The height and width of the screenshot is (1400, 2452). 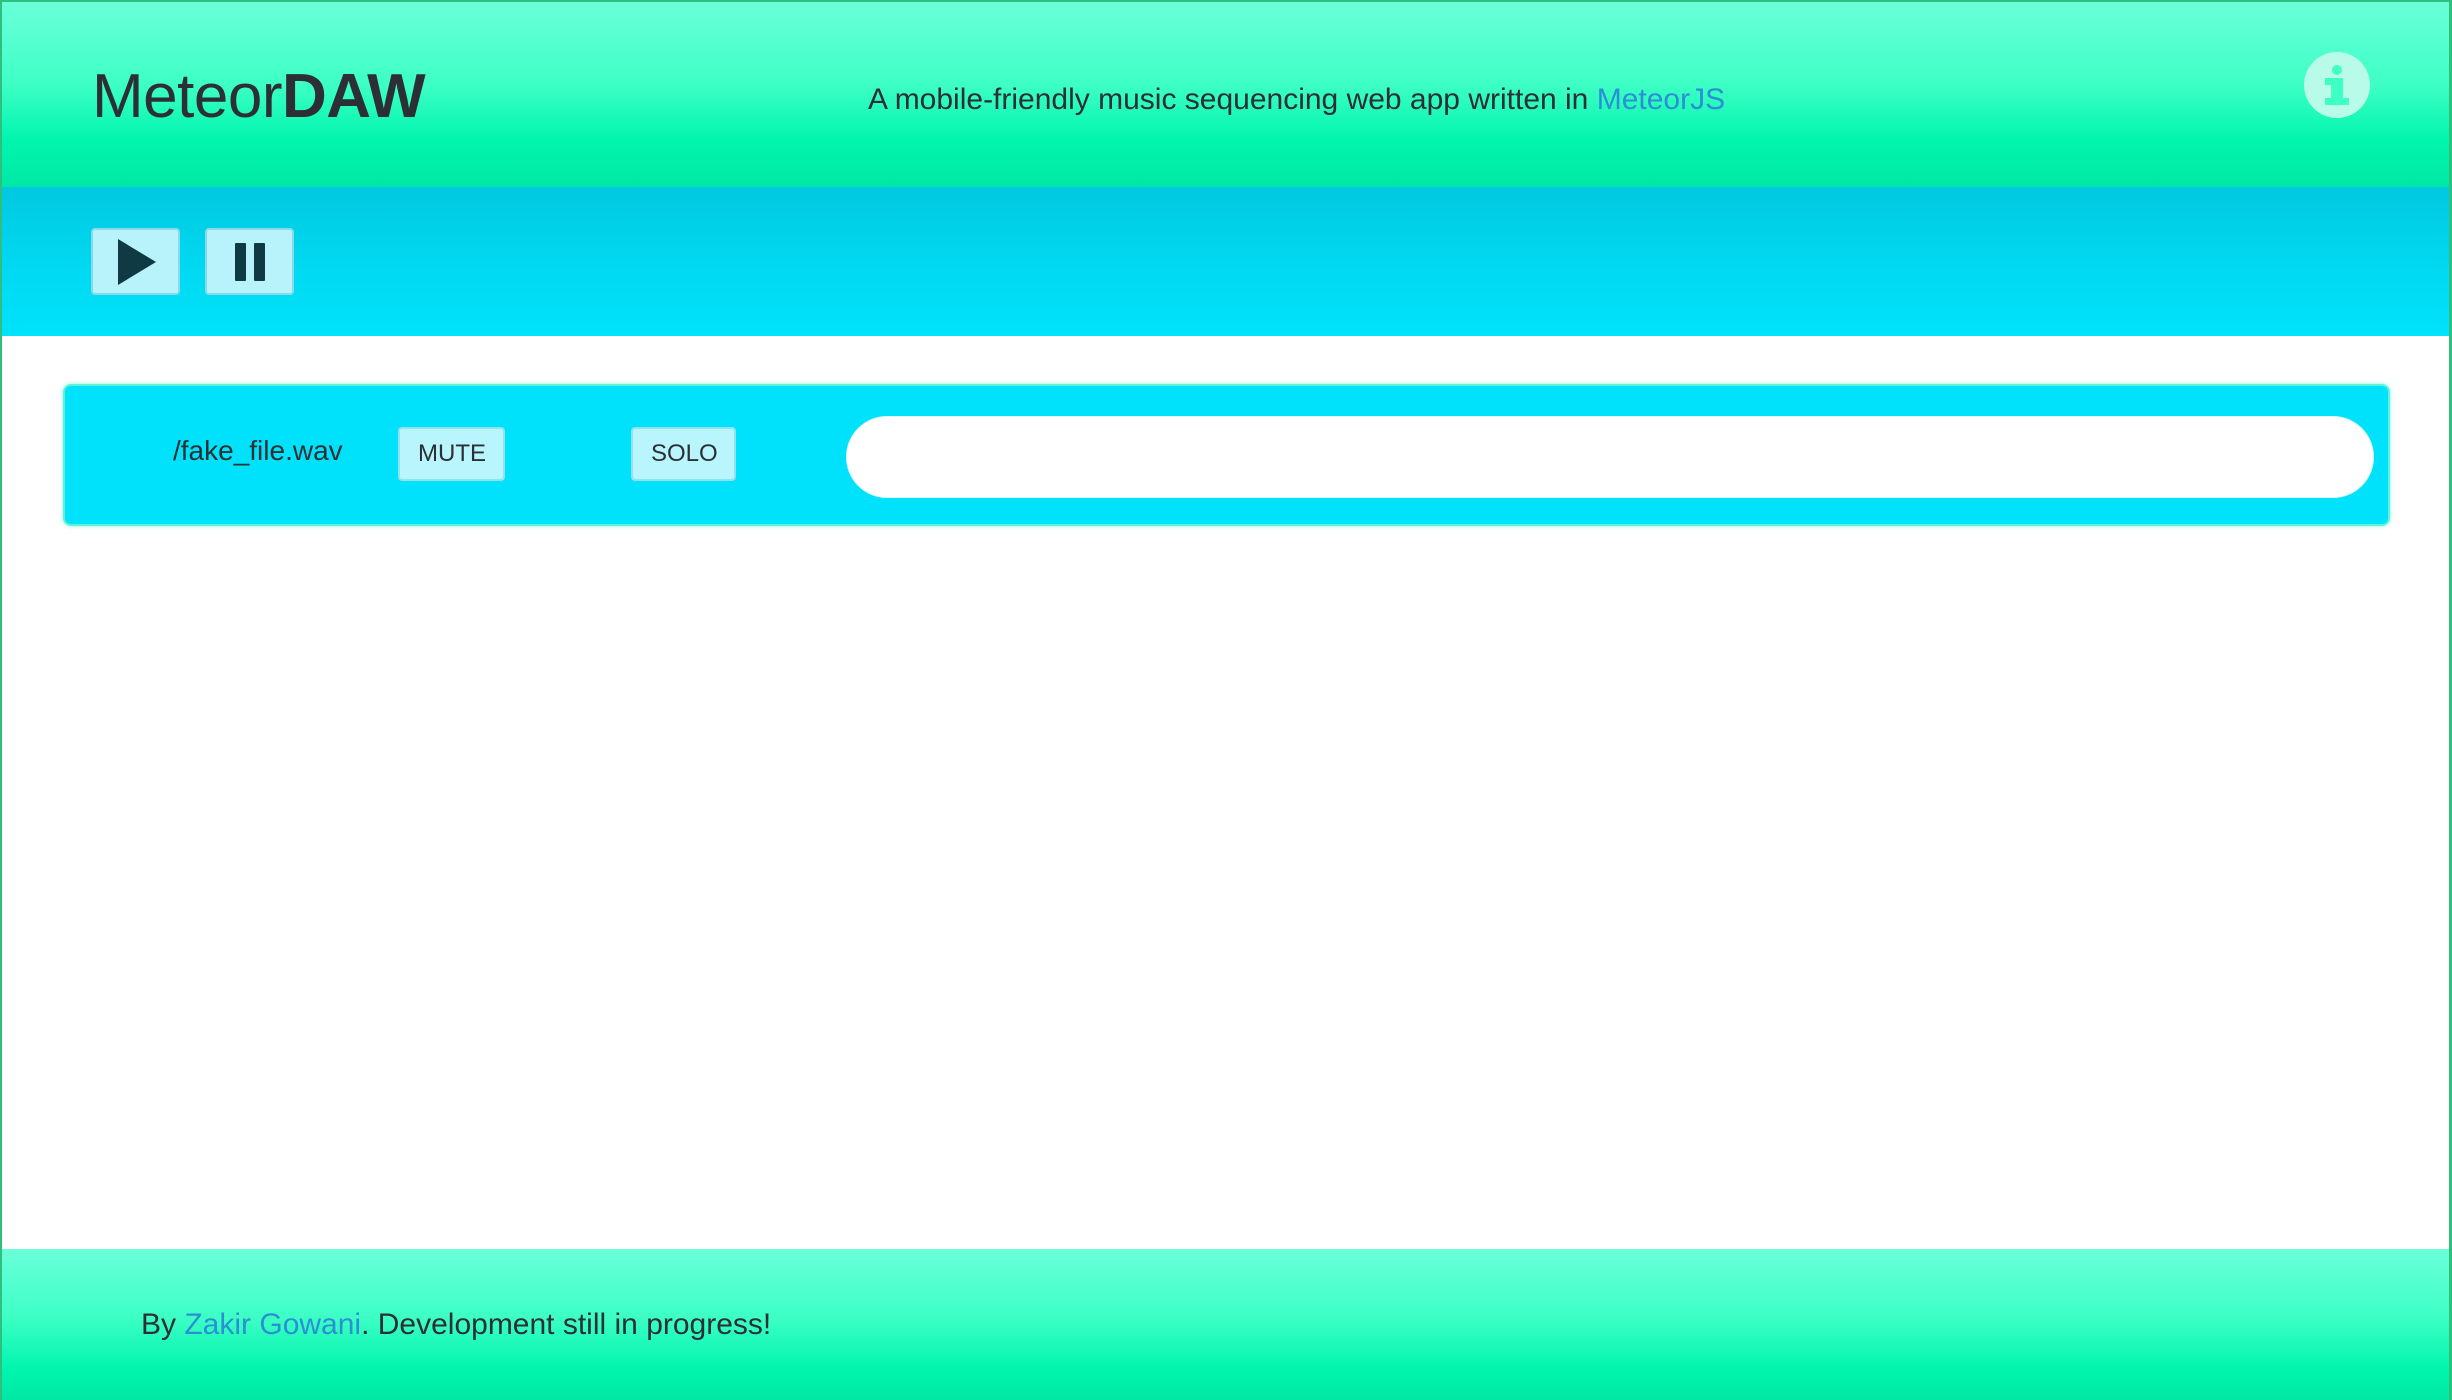 What do you see at coordinates (353, 96) in the screenshot?
I see `app-title-bold: DAW` at bounding box center [353, 96].